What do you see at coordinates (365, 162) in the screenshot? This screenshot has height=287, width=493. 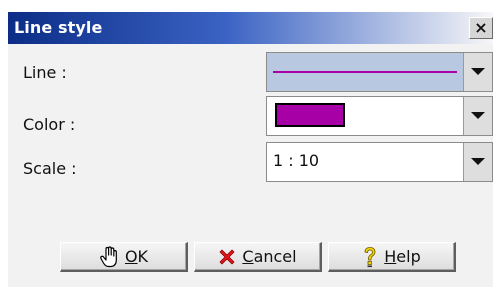 I see `scale-combobox-value: 1 : 10` at bounding box center [365, 162].